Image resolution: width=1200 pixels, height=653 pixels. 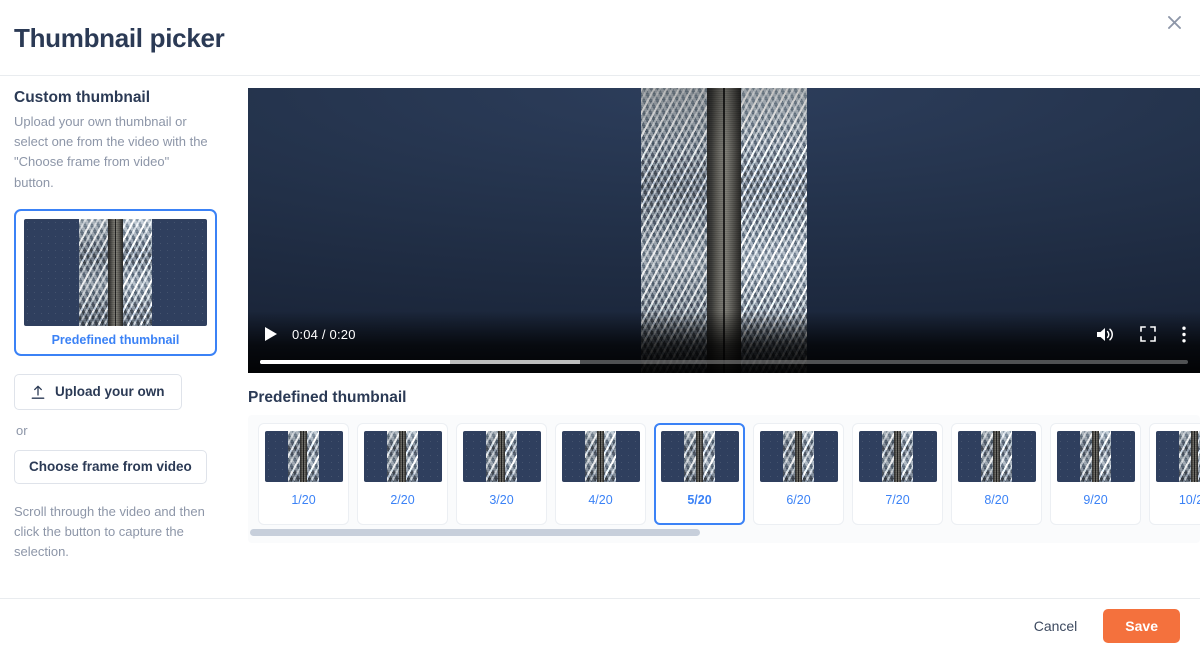 I want to click on video-controls: 0:04 / 0:20, so click(x=724, y=342).